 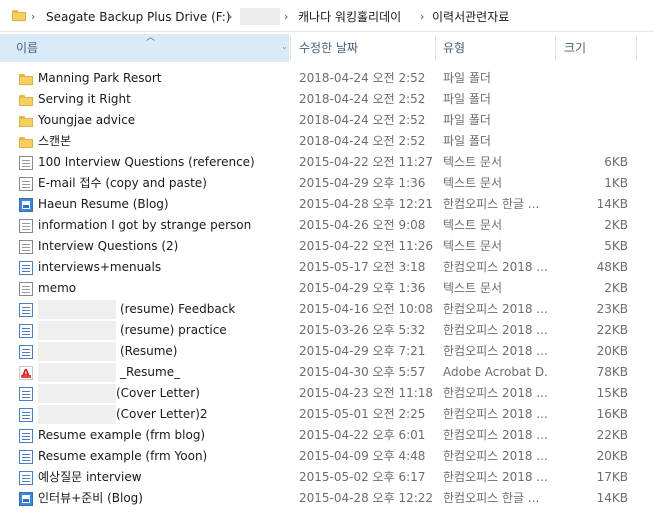 What do you see at coordinates (362, 372) in the screenshot?
I see `file-date: 2015-04-30 오후 5:57` at bounding box center [362, 372].